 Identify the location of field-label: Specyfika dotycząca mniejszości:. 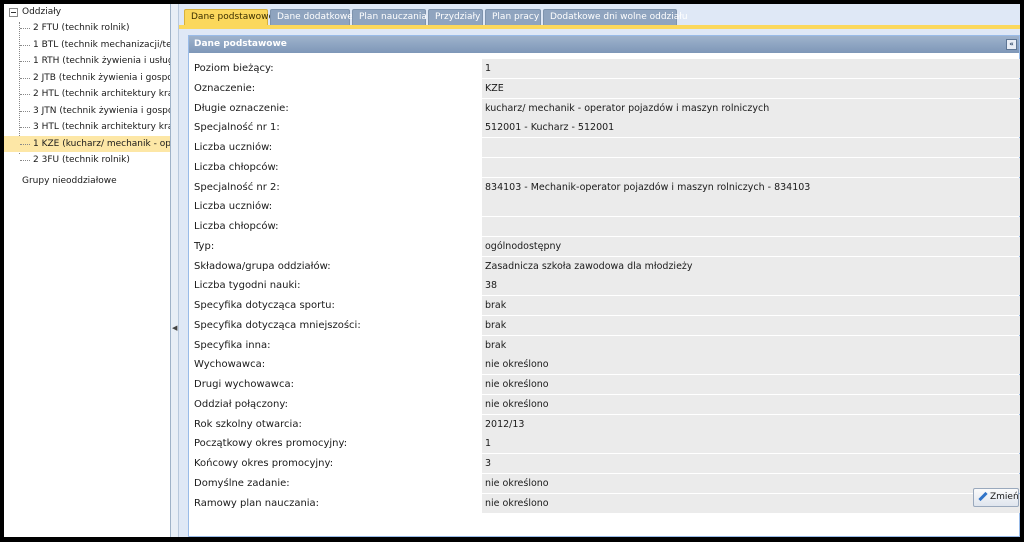
(277, 325).